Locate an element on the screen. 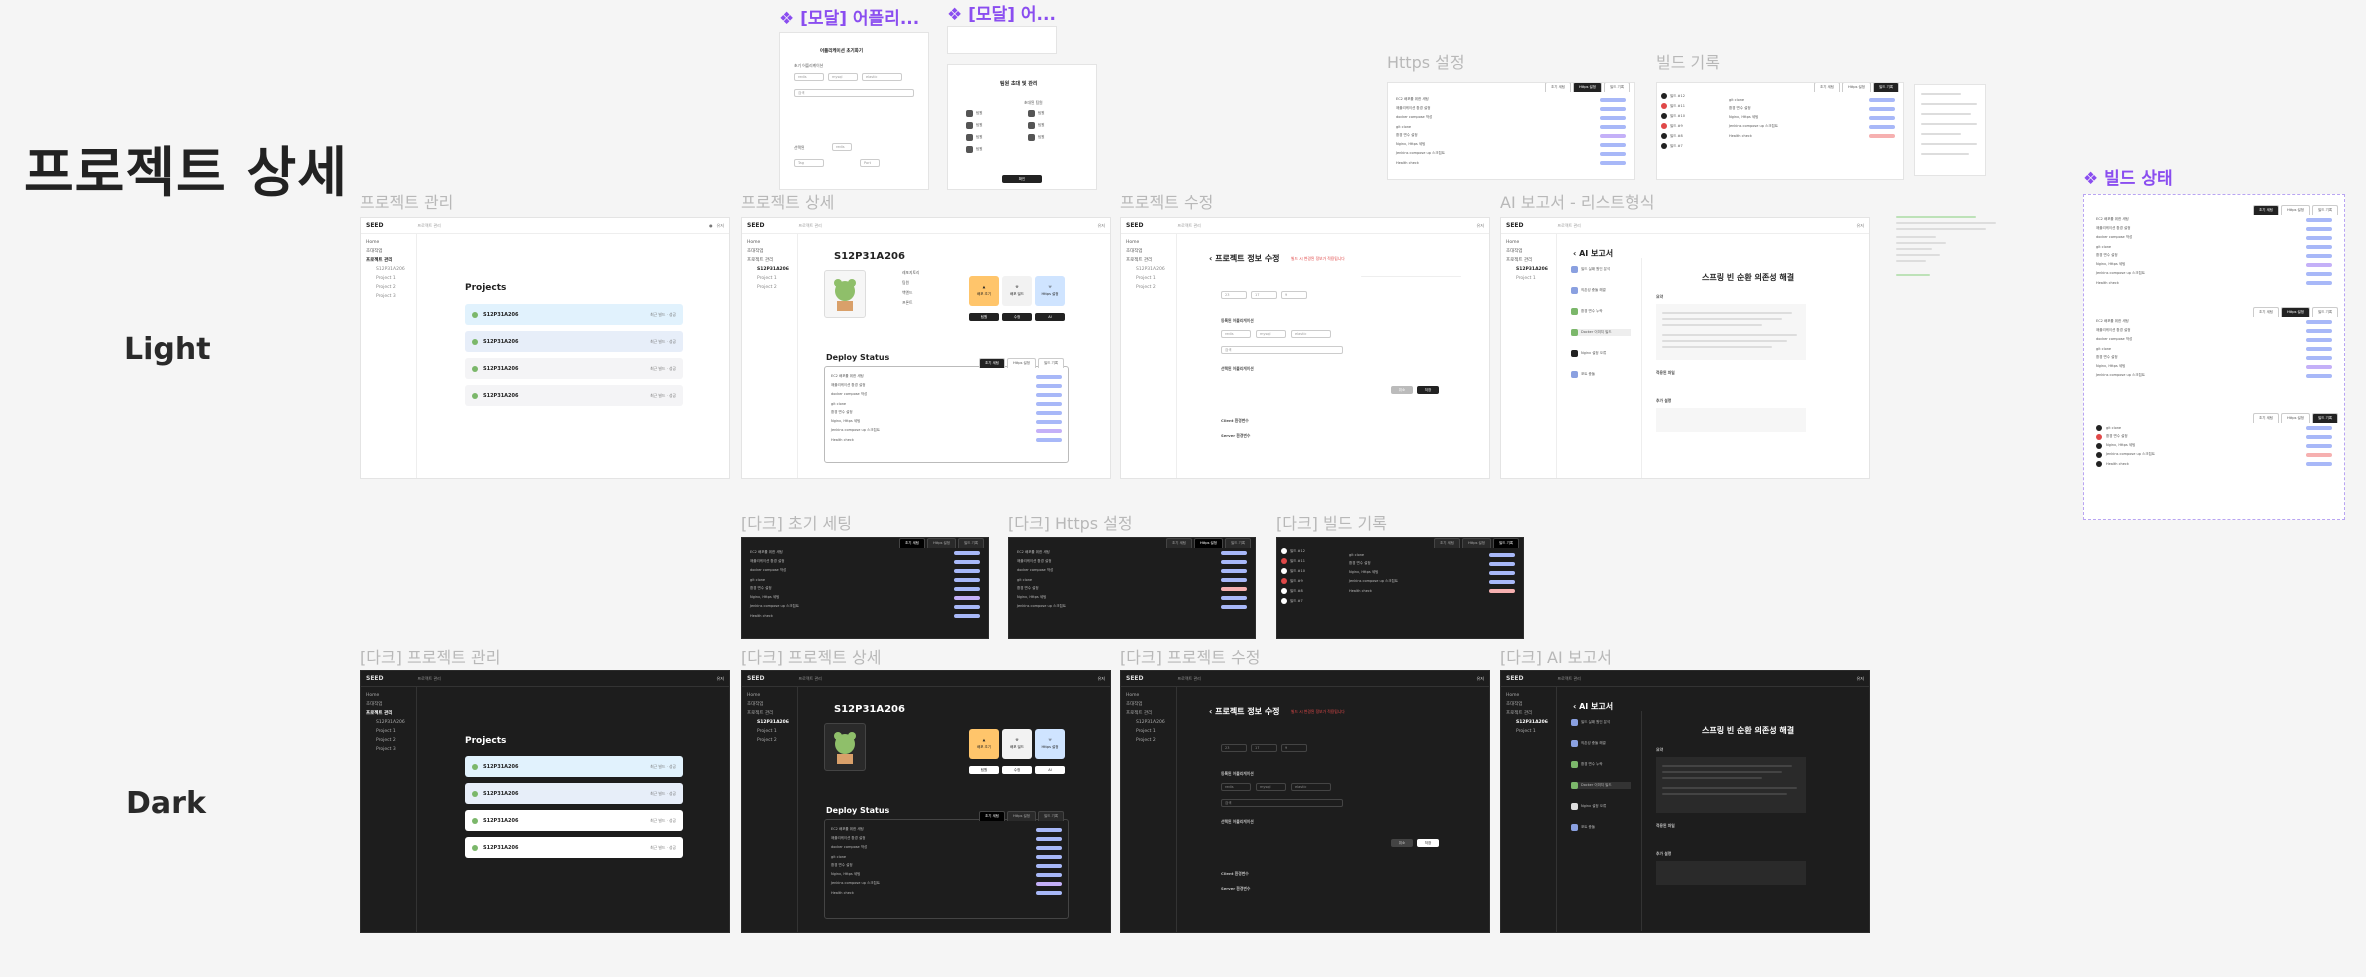 The width and height of the screenshot is (2366, 977). app-select: elastic is located at coordinates (1311, 334).